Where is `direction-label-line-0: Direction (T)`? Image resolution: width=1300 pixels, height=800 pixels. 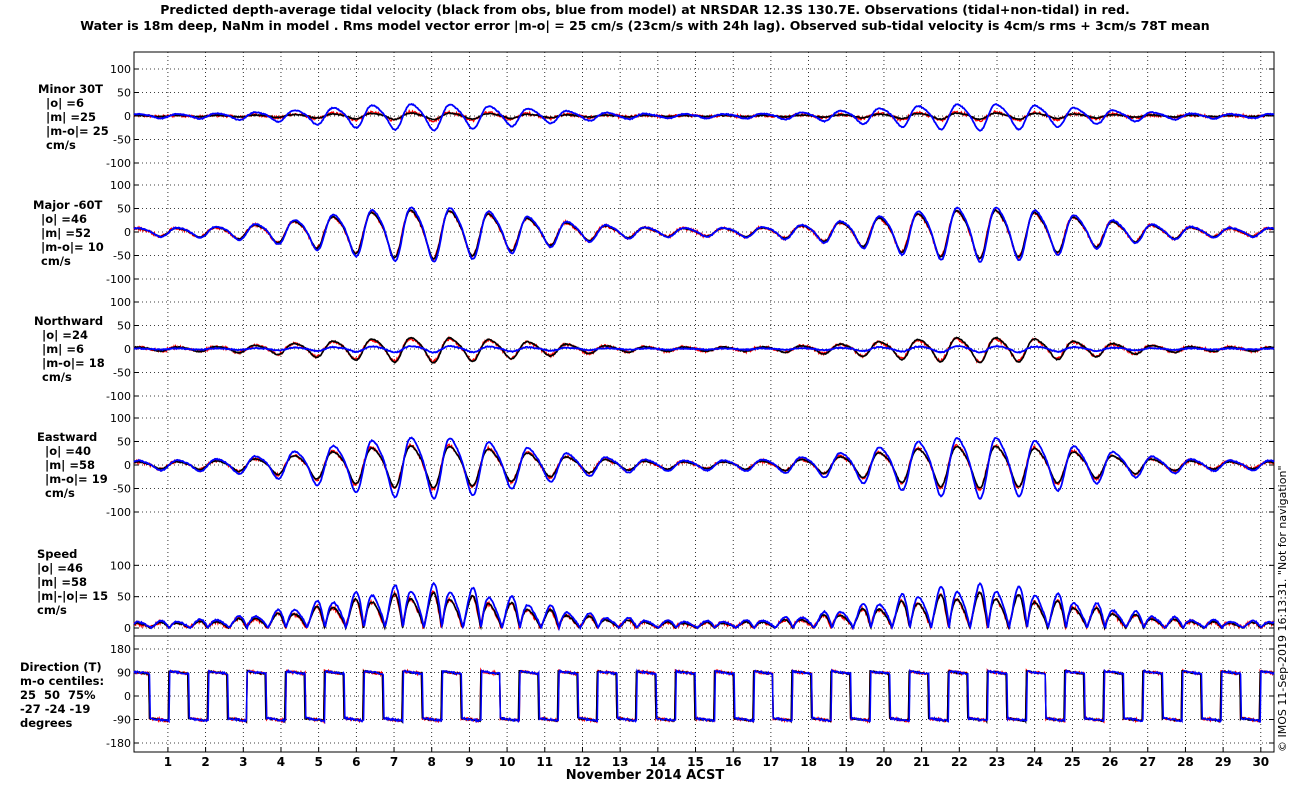 direction-label-line-0: Direction (T) is located at coordinates (61, 667).